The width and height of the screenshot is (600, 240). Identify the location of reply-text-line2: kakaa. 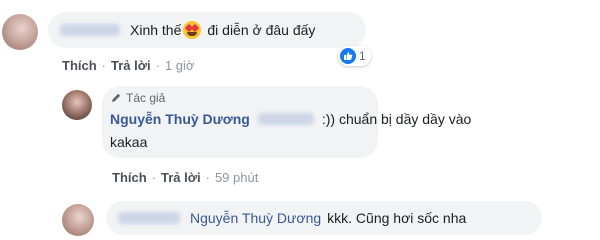
(129, 142).